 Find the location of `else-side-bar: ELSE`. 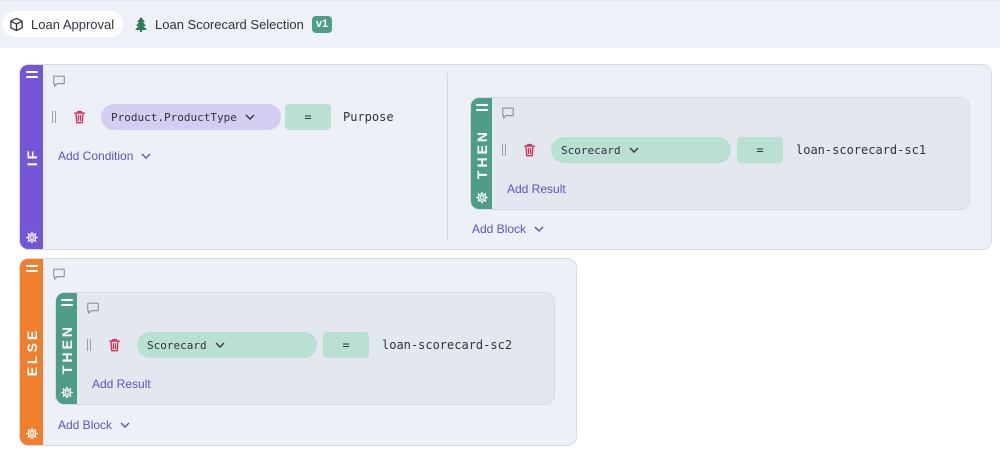

else-side-bar: ELSE is located at coordinates (31, 352).